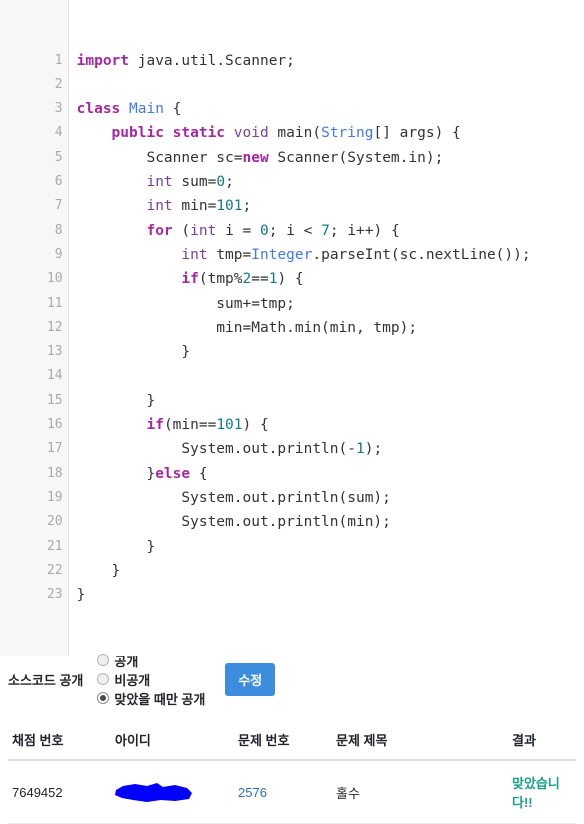 The width and height of the screenshot is (584, 824). Describe the element at coordinates (194, 206) in the screenshot. I see `code-token: min=` at that location.